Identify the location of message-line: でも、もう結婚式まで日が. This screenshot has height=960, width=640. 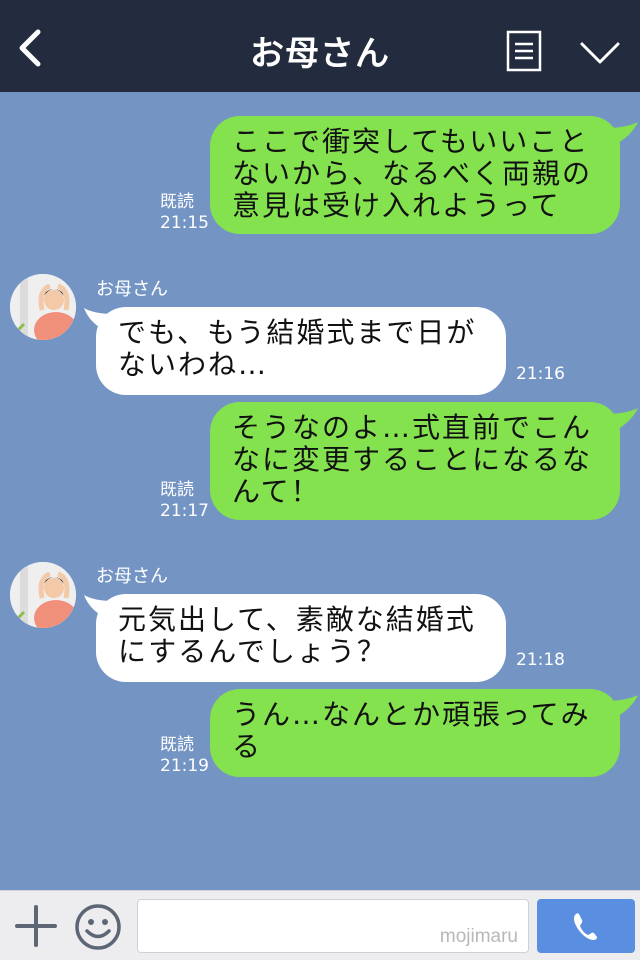
(297, 332).